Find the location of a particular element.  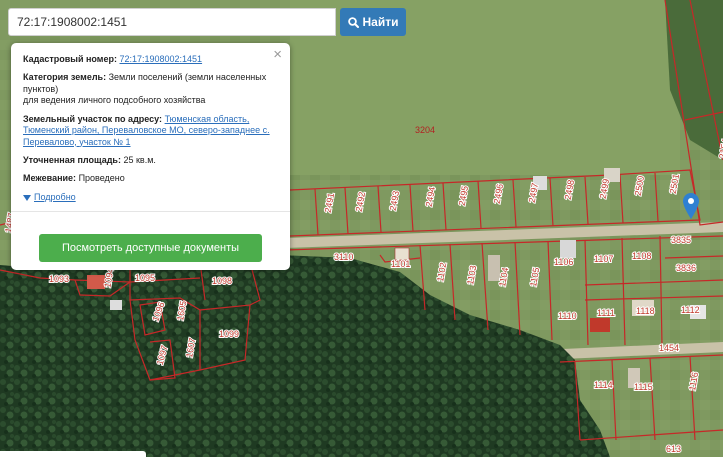

map-pin-icon is located at coordinates (691, 206).